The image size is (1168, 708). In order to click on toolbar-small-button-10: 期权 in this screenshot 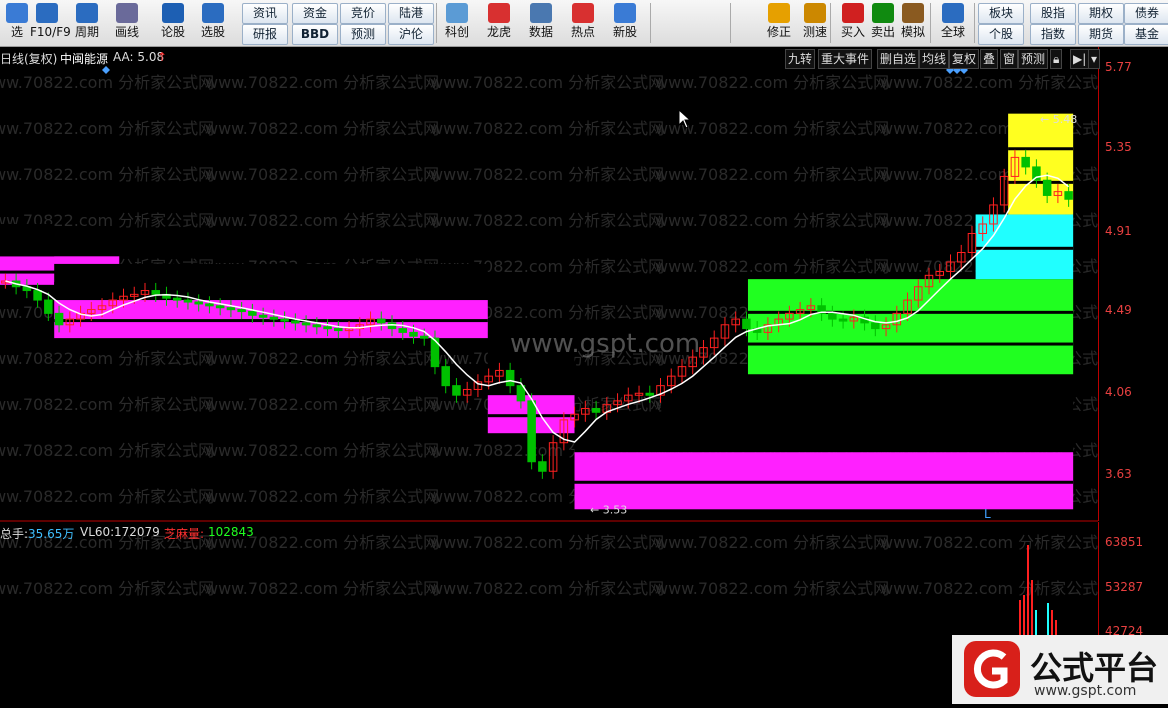, I will do `click(1101, 13)`.